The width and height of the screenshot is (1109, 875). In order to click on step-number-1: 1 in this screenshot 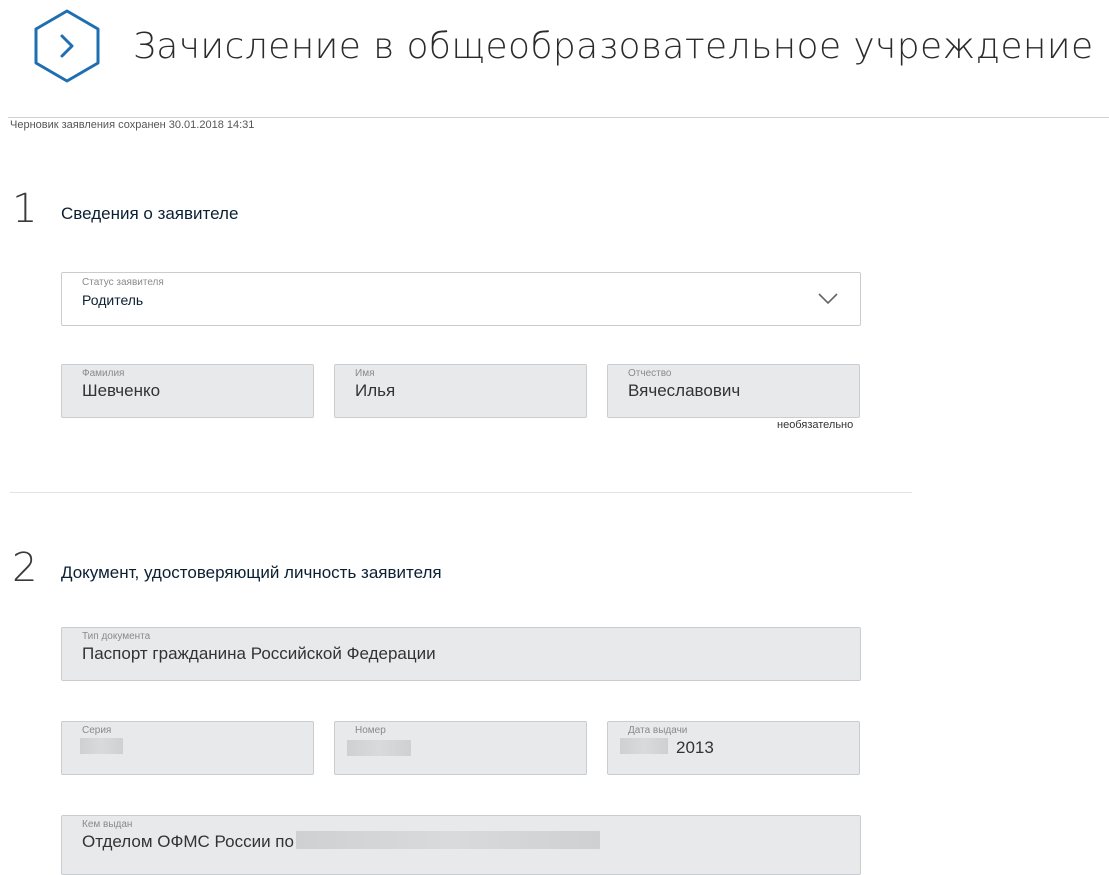, I will do `click(25, 209)`.